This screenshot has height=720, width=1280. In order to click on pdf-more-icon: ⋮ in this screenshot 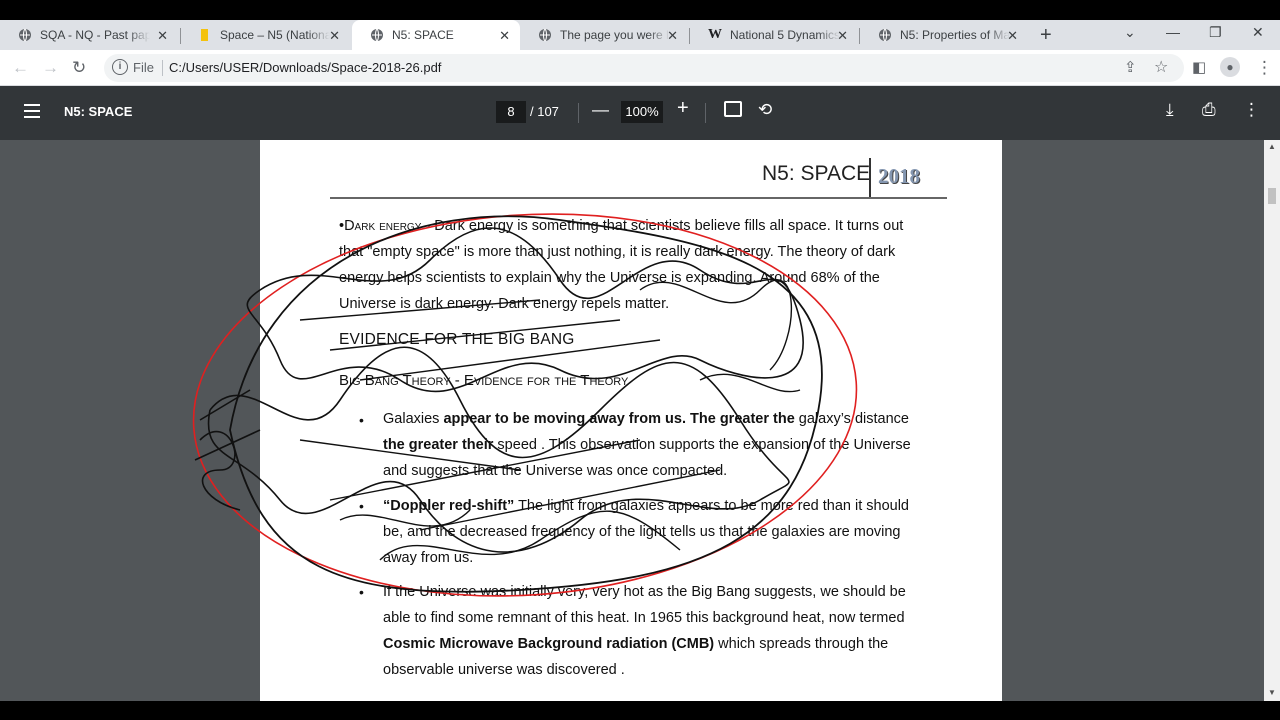, I will do `click(1251, 110)`.